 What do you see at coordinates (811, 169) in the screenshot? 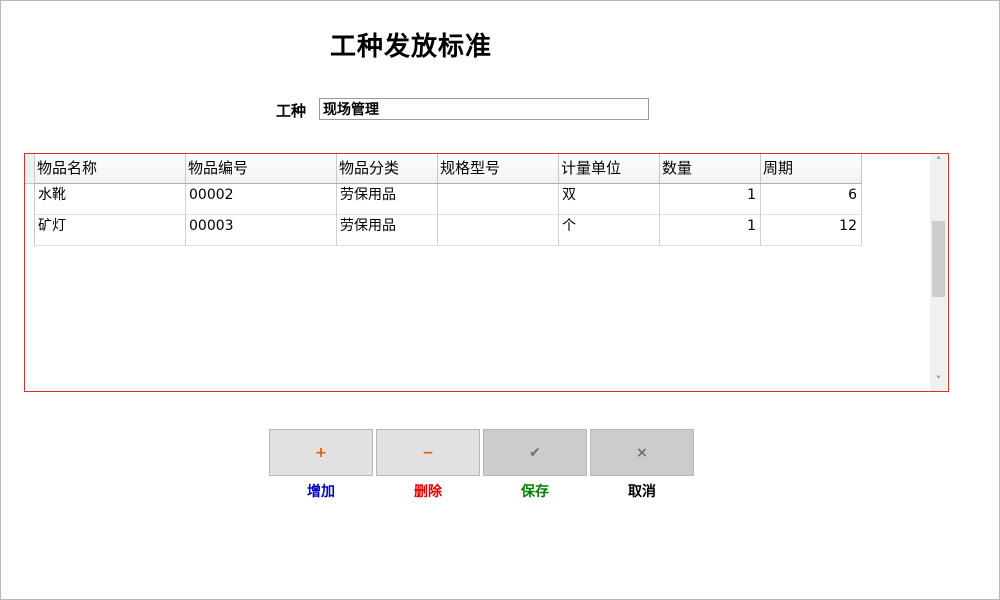
I see `column-header: 周期` at bounding box center [811, 169].